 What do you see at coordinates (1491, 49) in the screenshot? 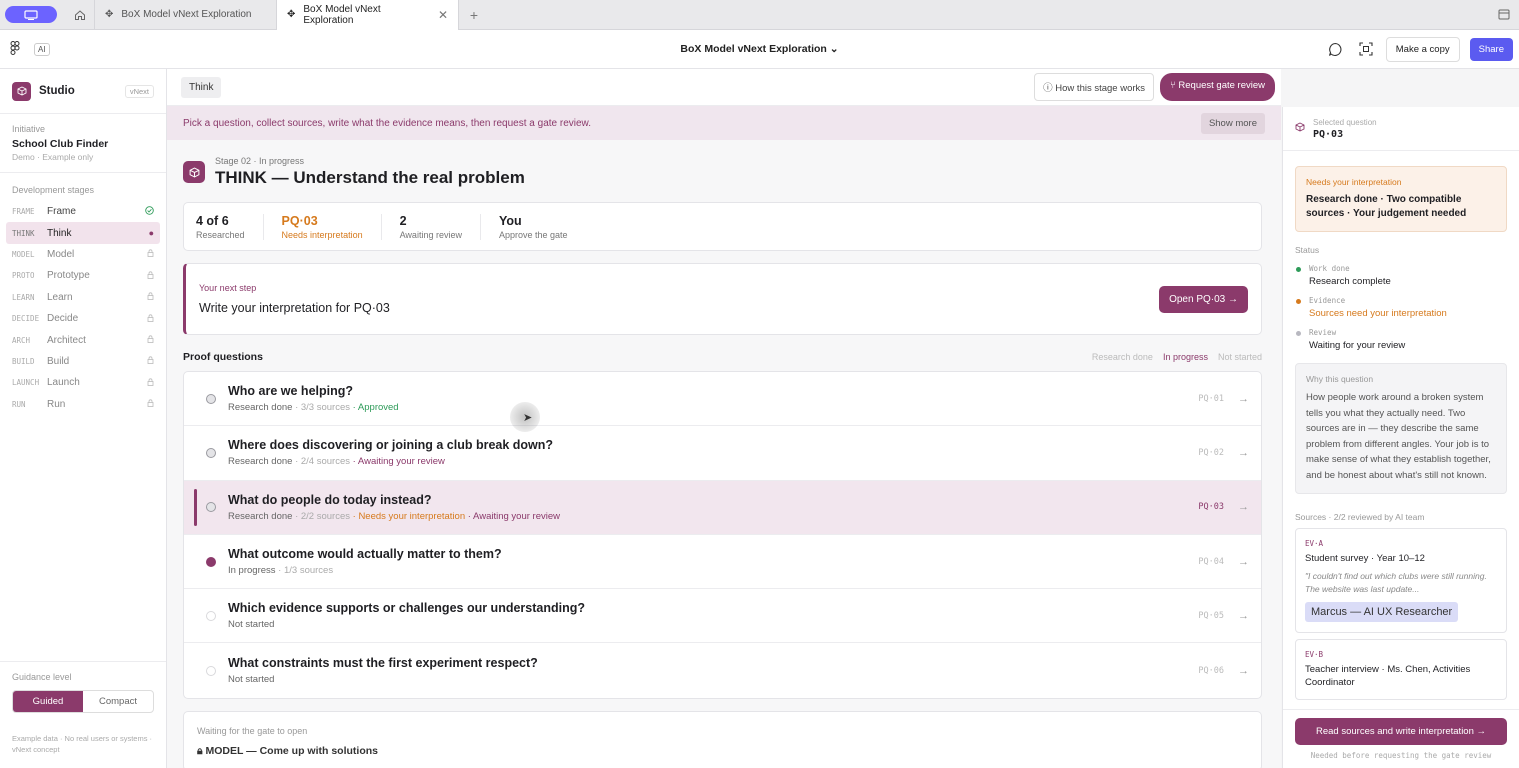
I see `share-button: Share` at bounding box center [1491, 49].